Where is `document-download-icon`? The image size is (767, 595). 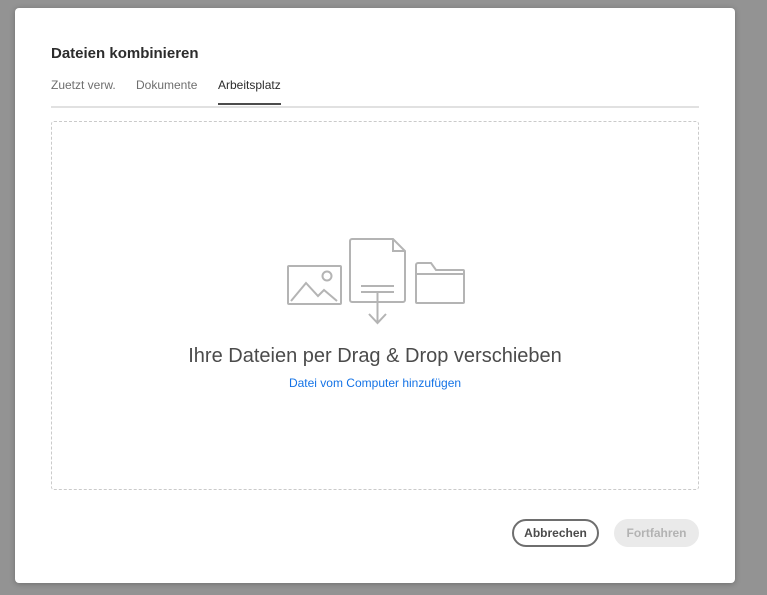
document-download-icon is located at coordinates (377, 281).